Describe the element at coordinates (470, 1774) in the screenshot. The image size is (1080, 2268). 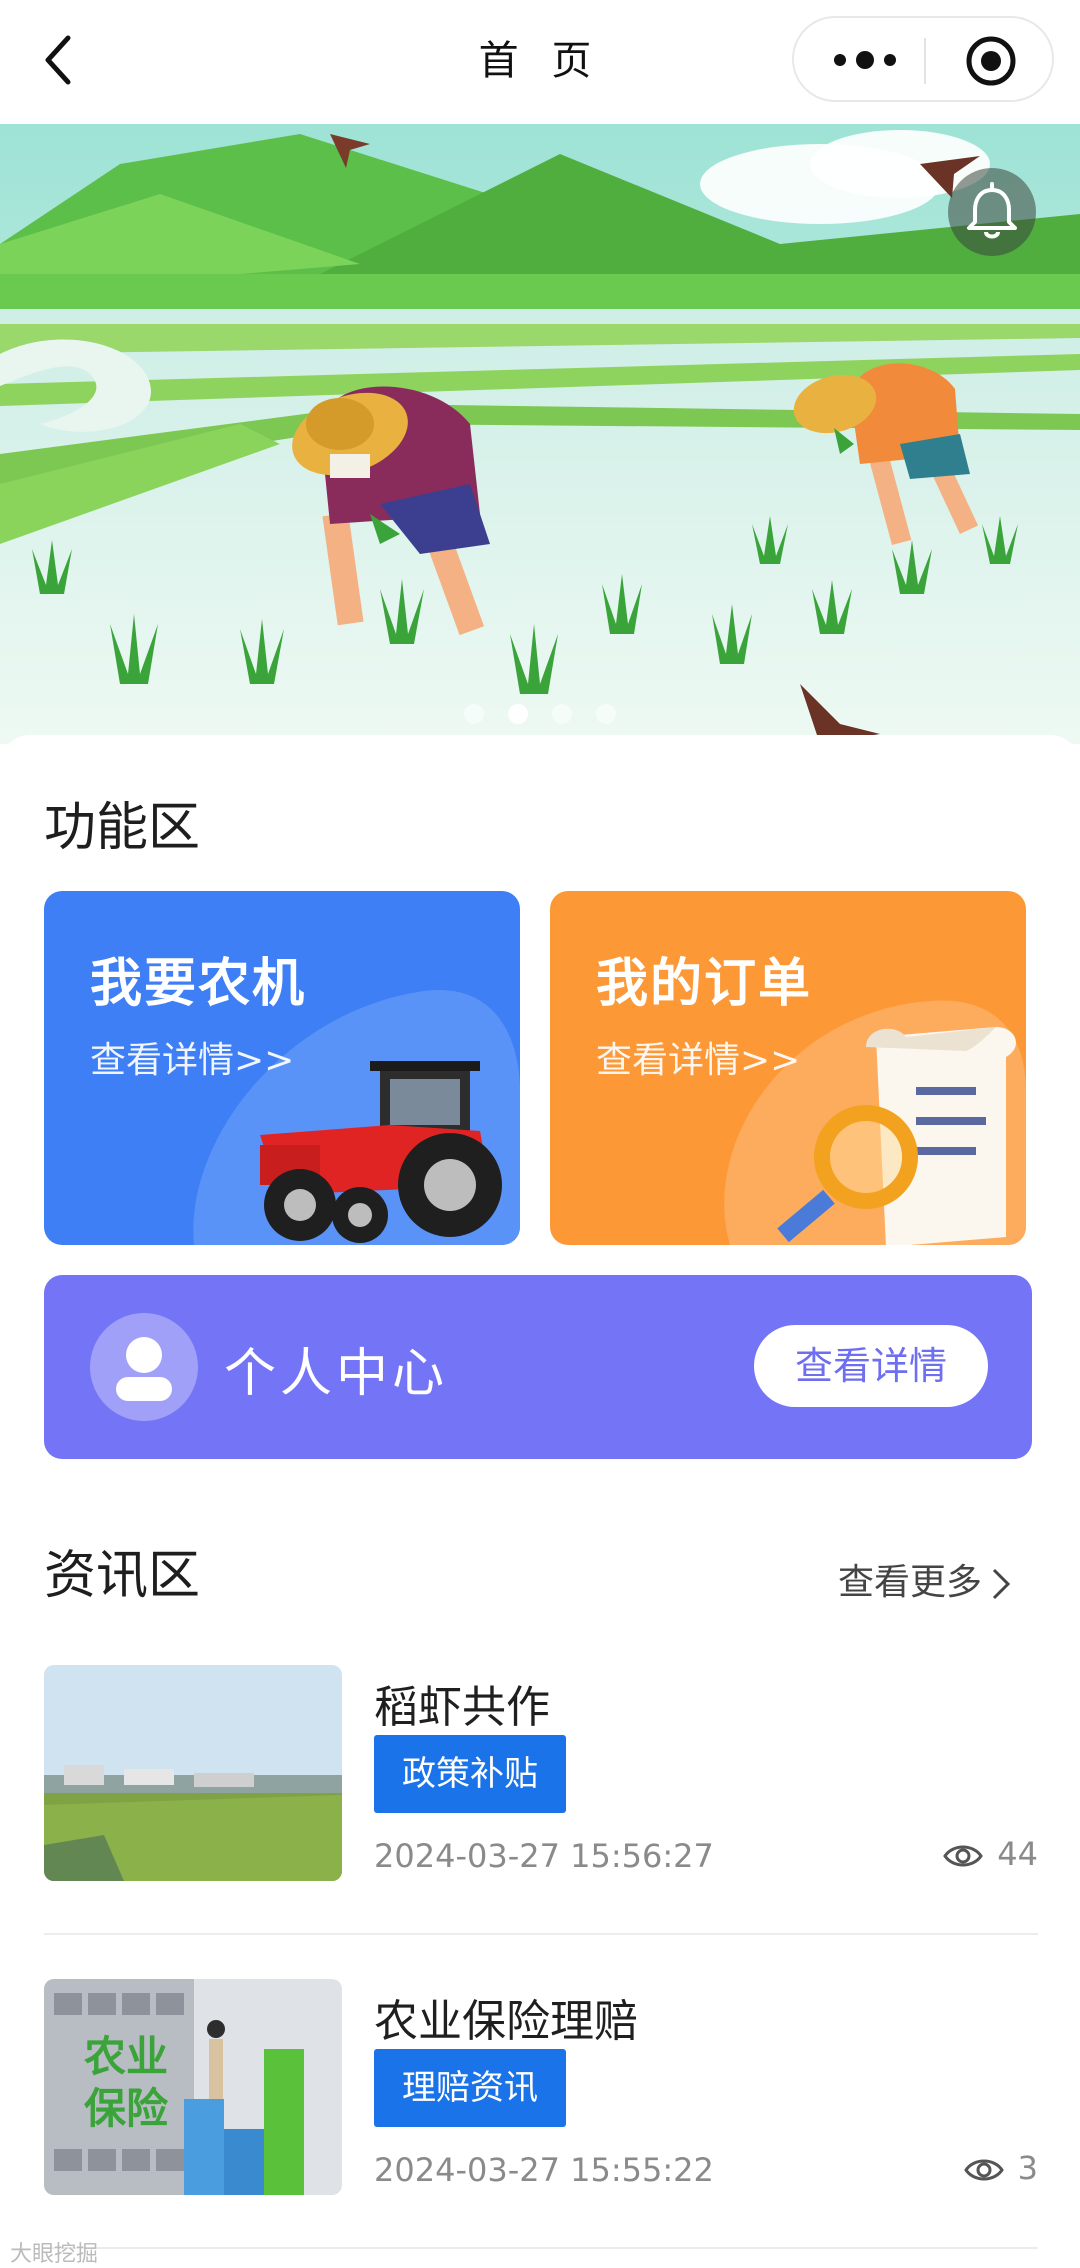
I see `news-tag: 政策补贴` at that location.